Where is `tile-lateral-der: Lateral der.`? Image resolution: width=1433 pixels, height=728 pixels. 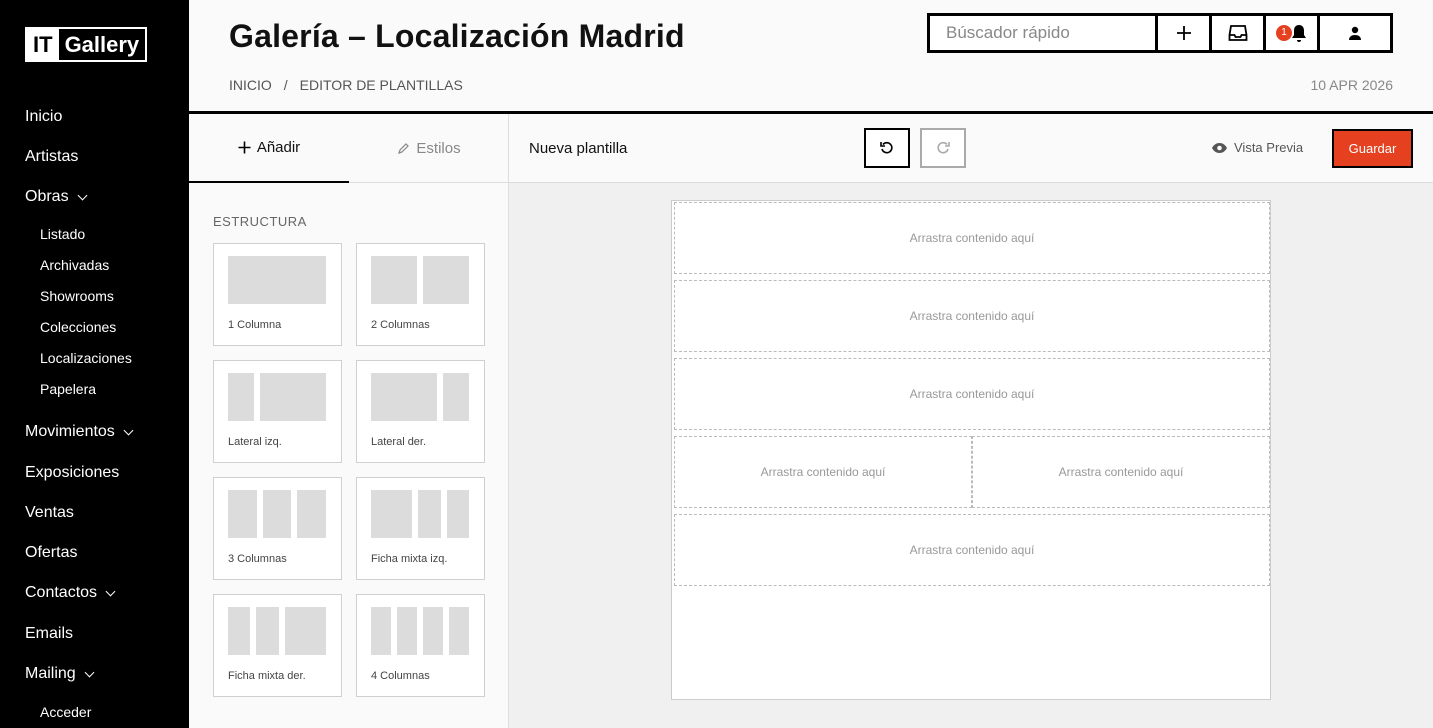
tile-lateral-der: Lateral der. is located at coordinates (420, 411).